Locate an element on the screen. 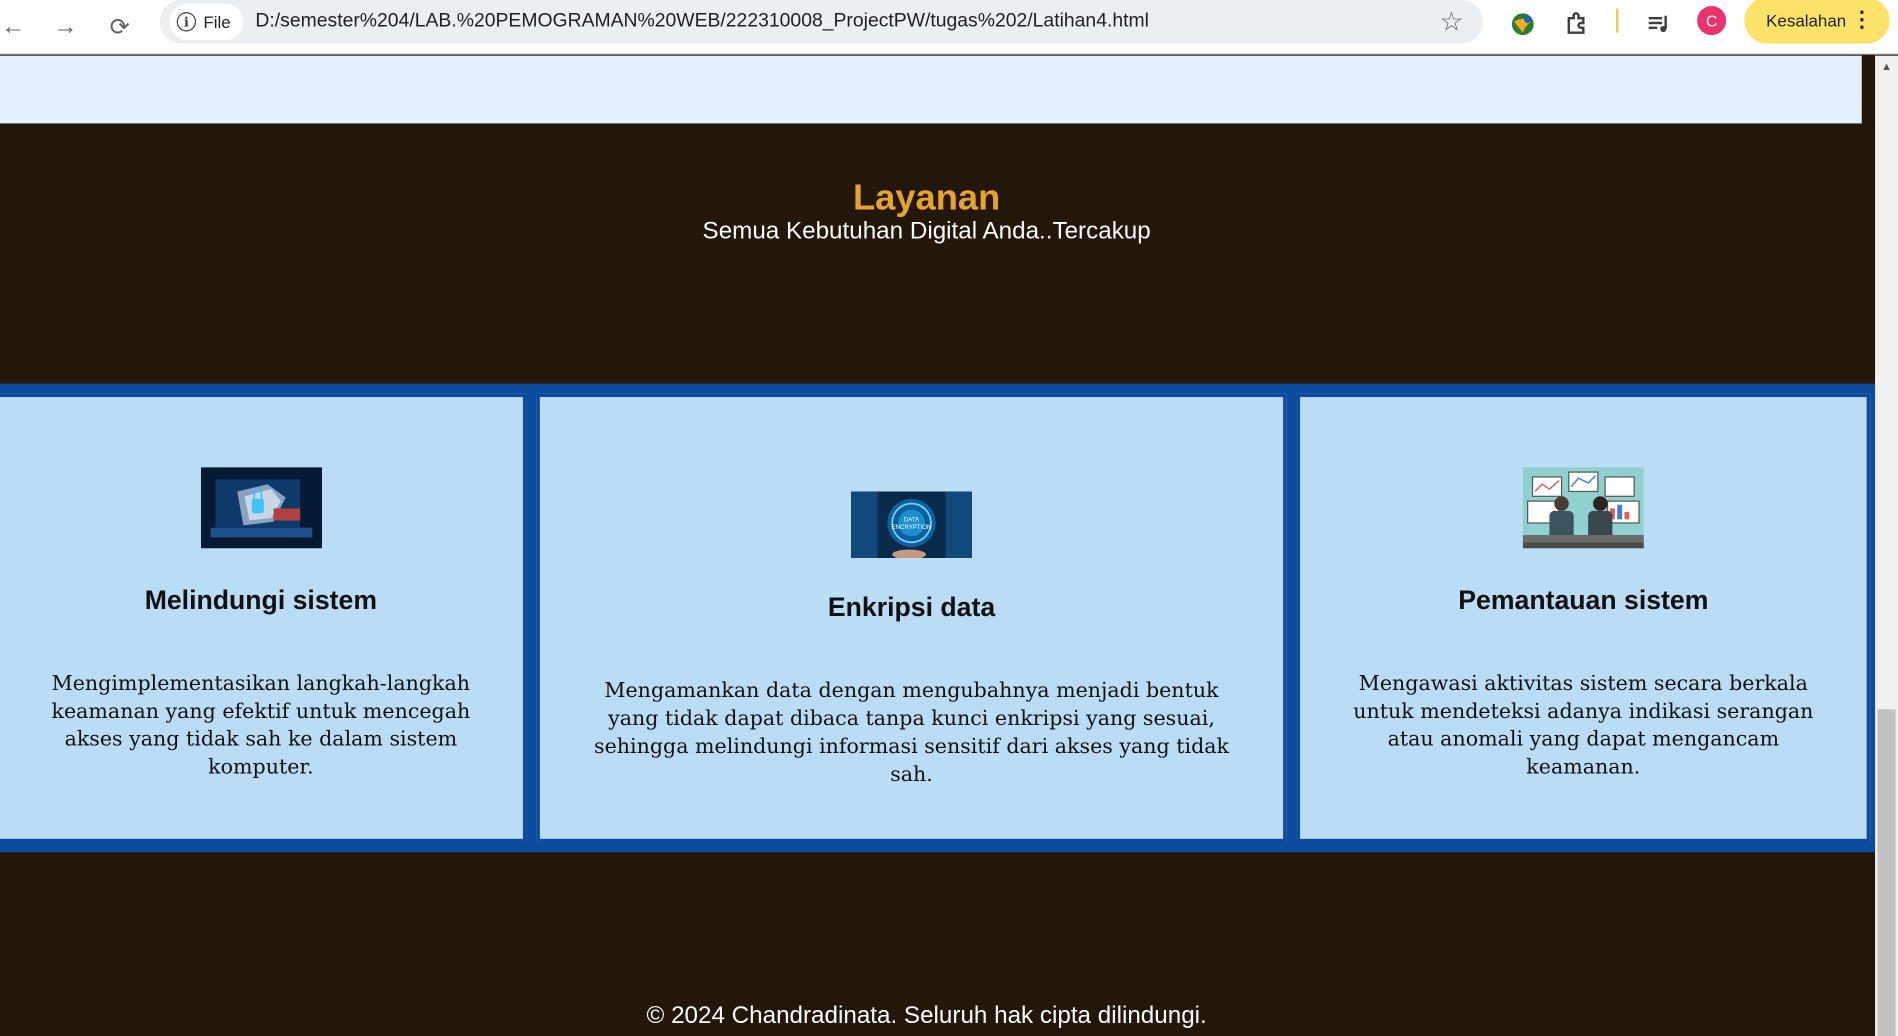 The image size is (1898, 1036). system-monitoring-image is located at coordinates (1583, 508).